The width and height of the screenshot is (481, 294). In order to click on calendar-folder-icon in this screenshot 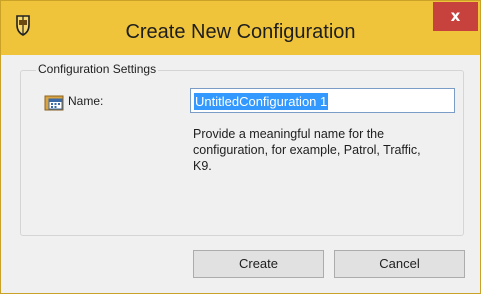, I will do `click(54, 103)`.